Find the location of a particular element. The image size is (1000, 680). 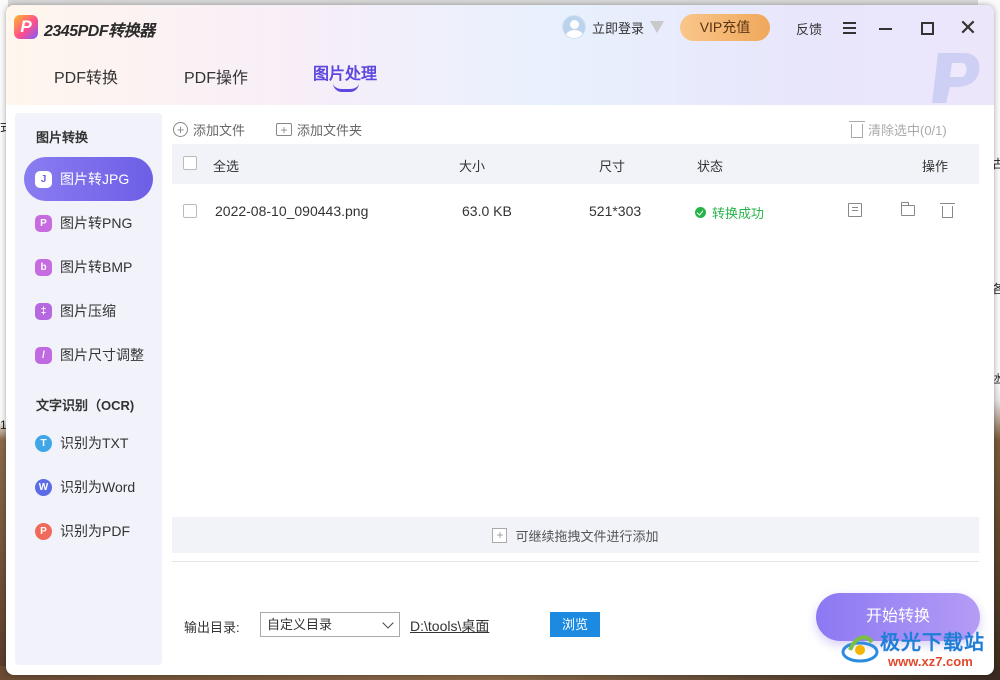

minimize-icon is located at coordinates (885, 28).